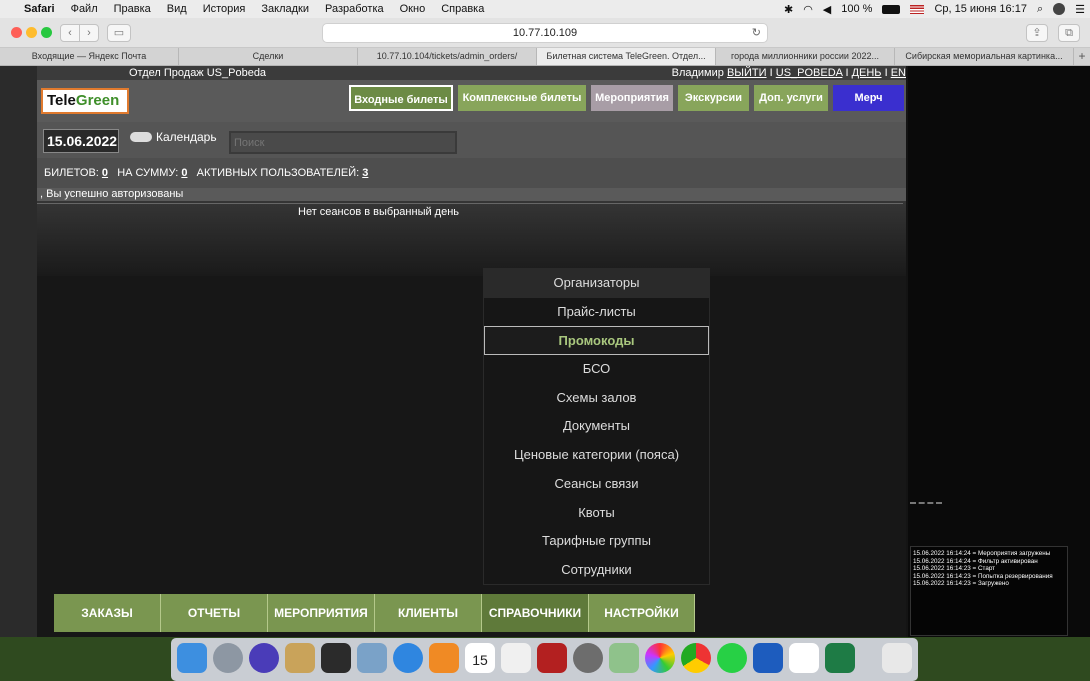  What do you see at coordinates (596, 570) in the screenshot?
I see `dropdown-item-employees: Сотрудники` at bounding box center [596, 570].